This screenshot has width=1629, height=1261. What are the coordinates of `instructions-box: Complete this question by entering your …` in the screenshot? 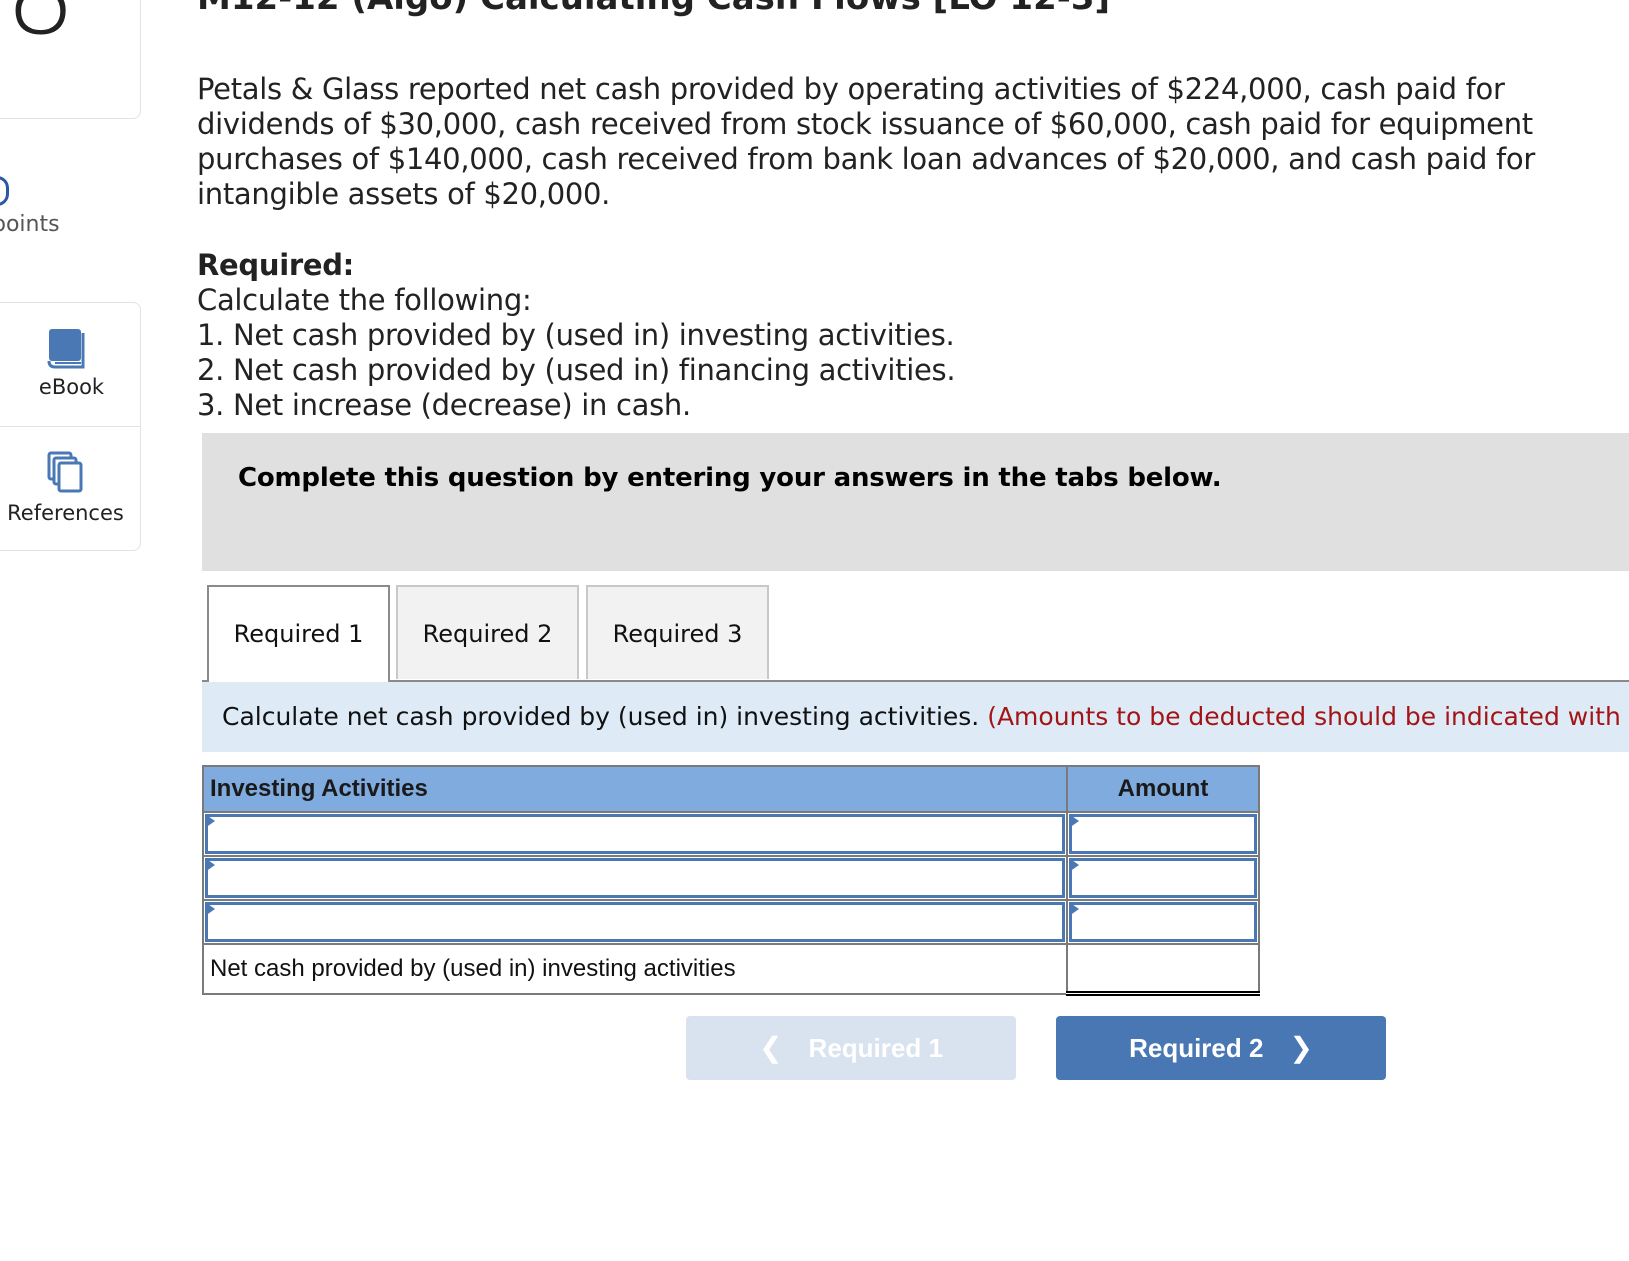 It's located at (915, 502).